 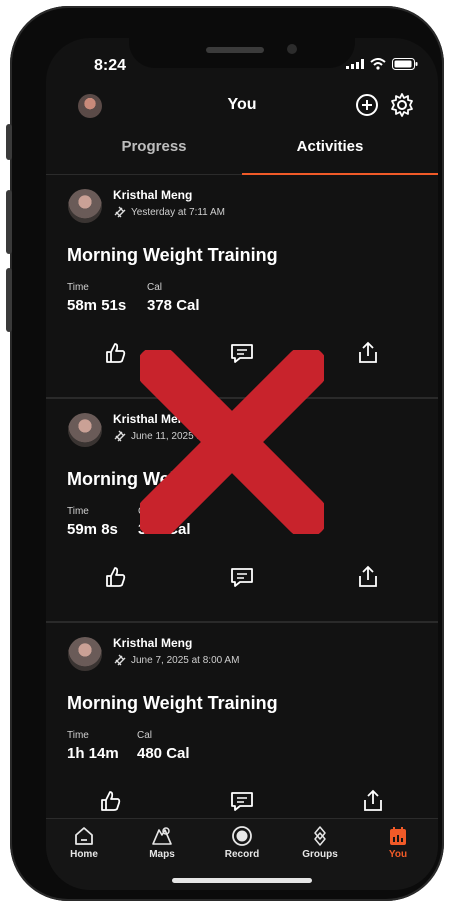 I want to click on tab-groups-label: Groups, so click(x=320, y=854).